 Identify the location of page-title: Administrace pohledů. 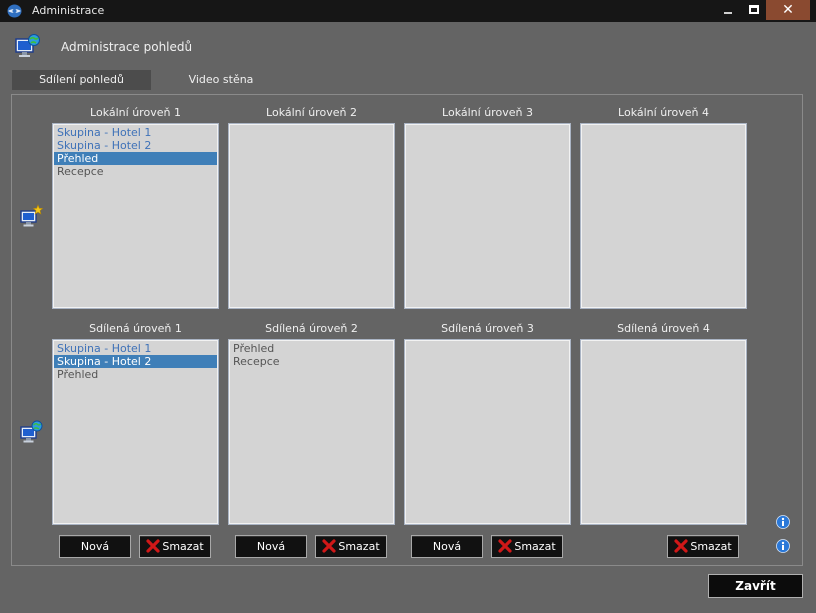
(127, 47).